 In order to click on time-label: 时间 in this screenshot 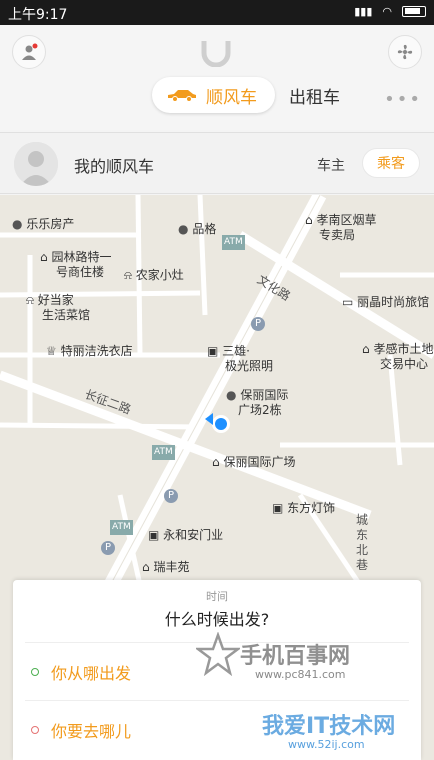, I will do `click(217, 596)`.